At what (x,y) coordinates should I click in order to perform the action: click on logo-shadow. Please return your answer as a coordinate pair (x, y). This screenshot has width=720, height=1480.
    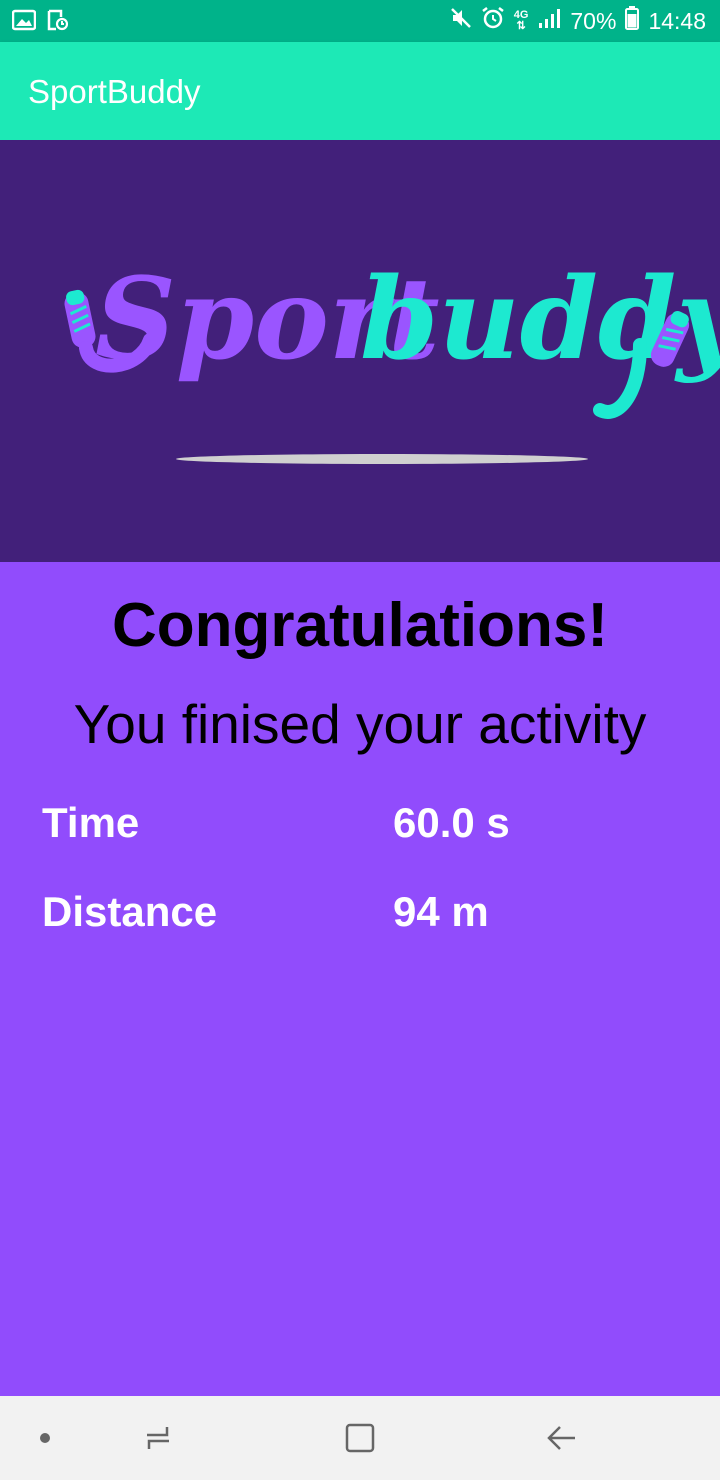
    Looking at the image, I should click on (382, 459).